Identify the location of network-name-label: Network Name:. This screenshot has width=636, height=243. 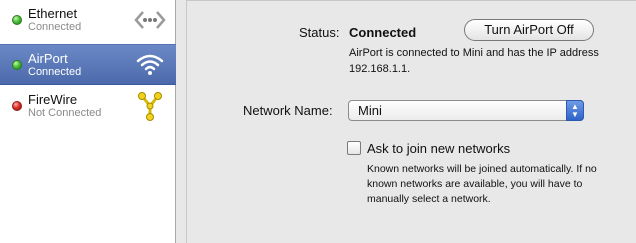
(288, 110).